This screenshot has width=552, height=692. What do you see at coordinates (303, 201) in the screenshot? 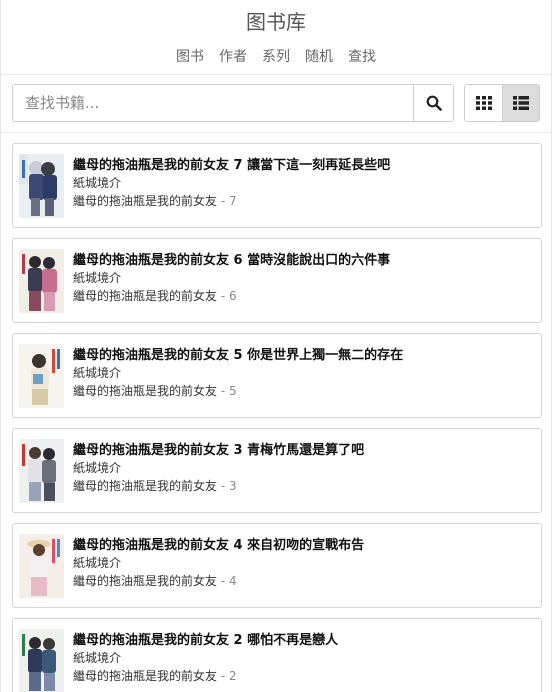
I see `book-series: 繼母的拖油瓶是我的前女友 - 7` at bounding box center [303, 201].